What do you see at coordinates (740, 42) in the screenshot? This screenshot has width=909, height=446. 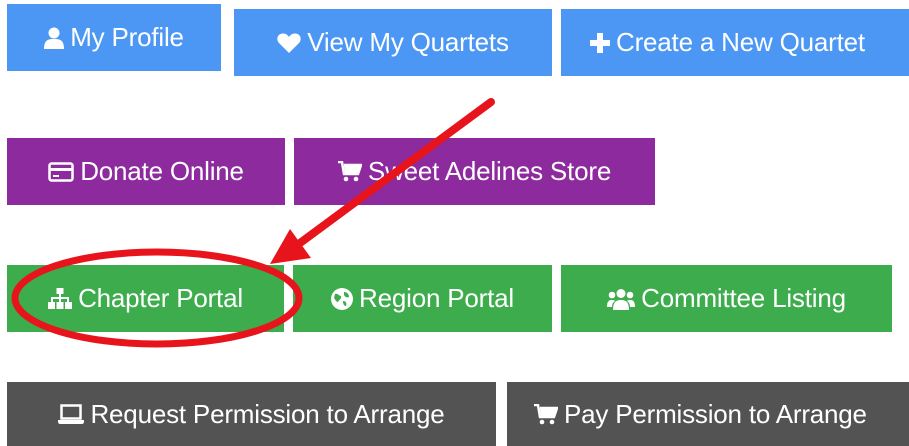 I see `create-new-quartet-label: Create a New Quartet` at bounding box center [740, 42].